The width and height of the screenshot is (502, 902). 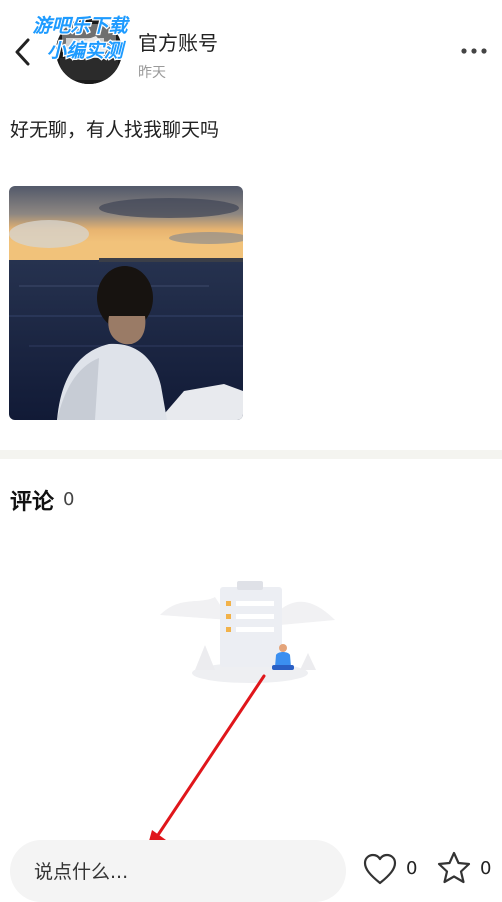 What do you see at coordinates (178, 41) in the screenshot?
I see `author-name: 官方账号` at bounding box center [178, 41].